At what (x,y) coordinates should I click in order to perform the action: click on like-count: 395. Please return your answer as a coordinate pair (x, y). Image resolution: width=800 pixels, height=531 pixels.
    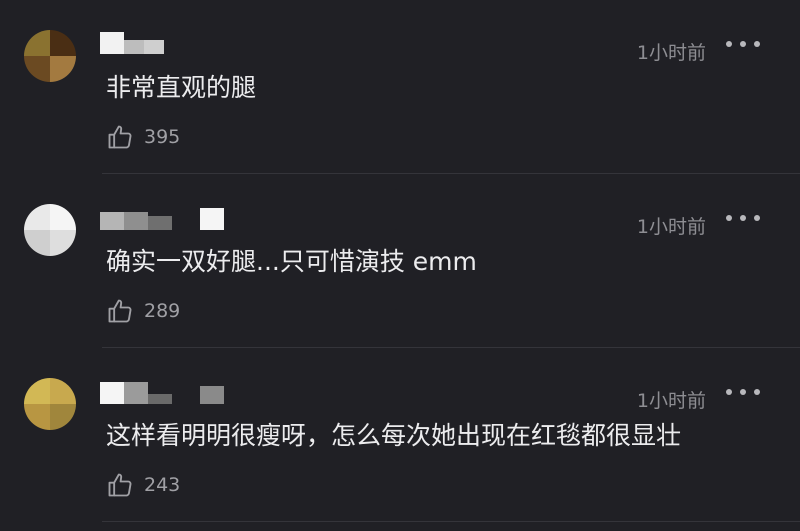
    Looking at the image, I should click on (162, 137).